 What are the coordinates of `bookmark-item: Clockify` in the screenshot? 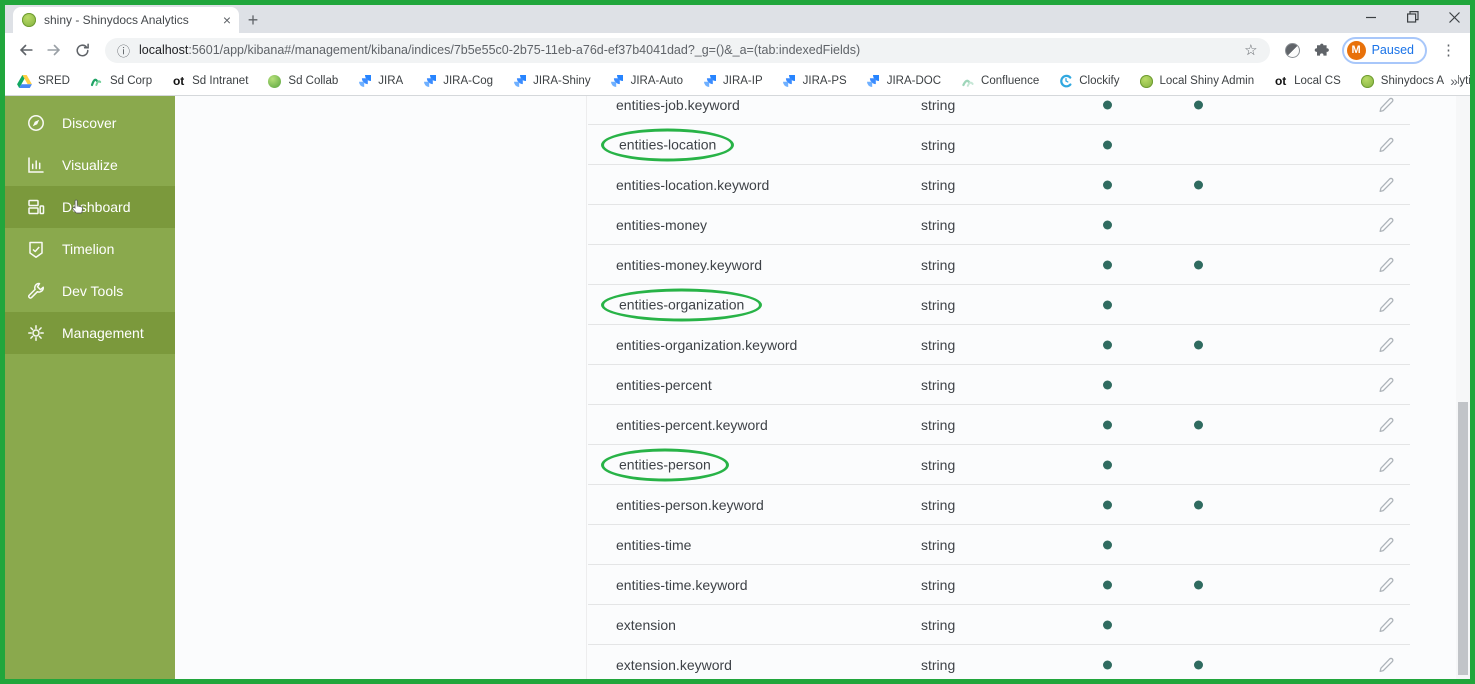 It's located at (1089, 81).